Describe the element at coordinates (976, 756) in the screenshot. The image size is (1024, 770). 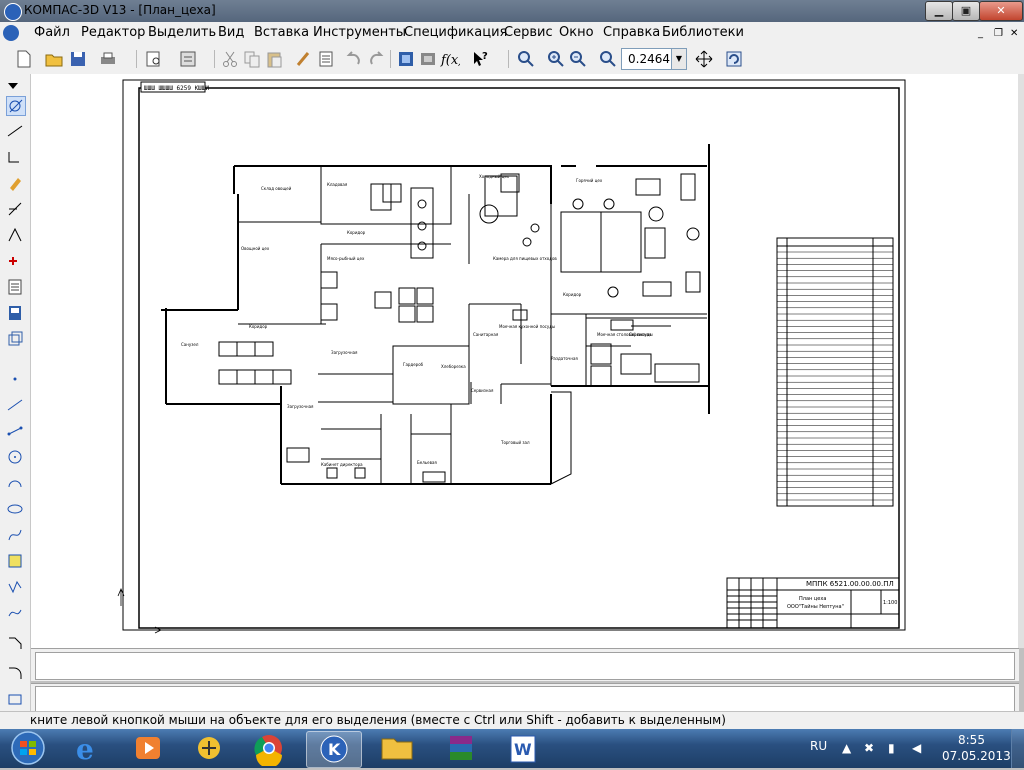
I see `clock-date: 07.05.2013` at that location.